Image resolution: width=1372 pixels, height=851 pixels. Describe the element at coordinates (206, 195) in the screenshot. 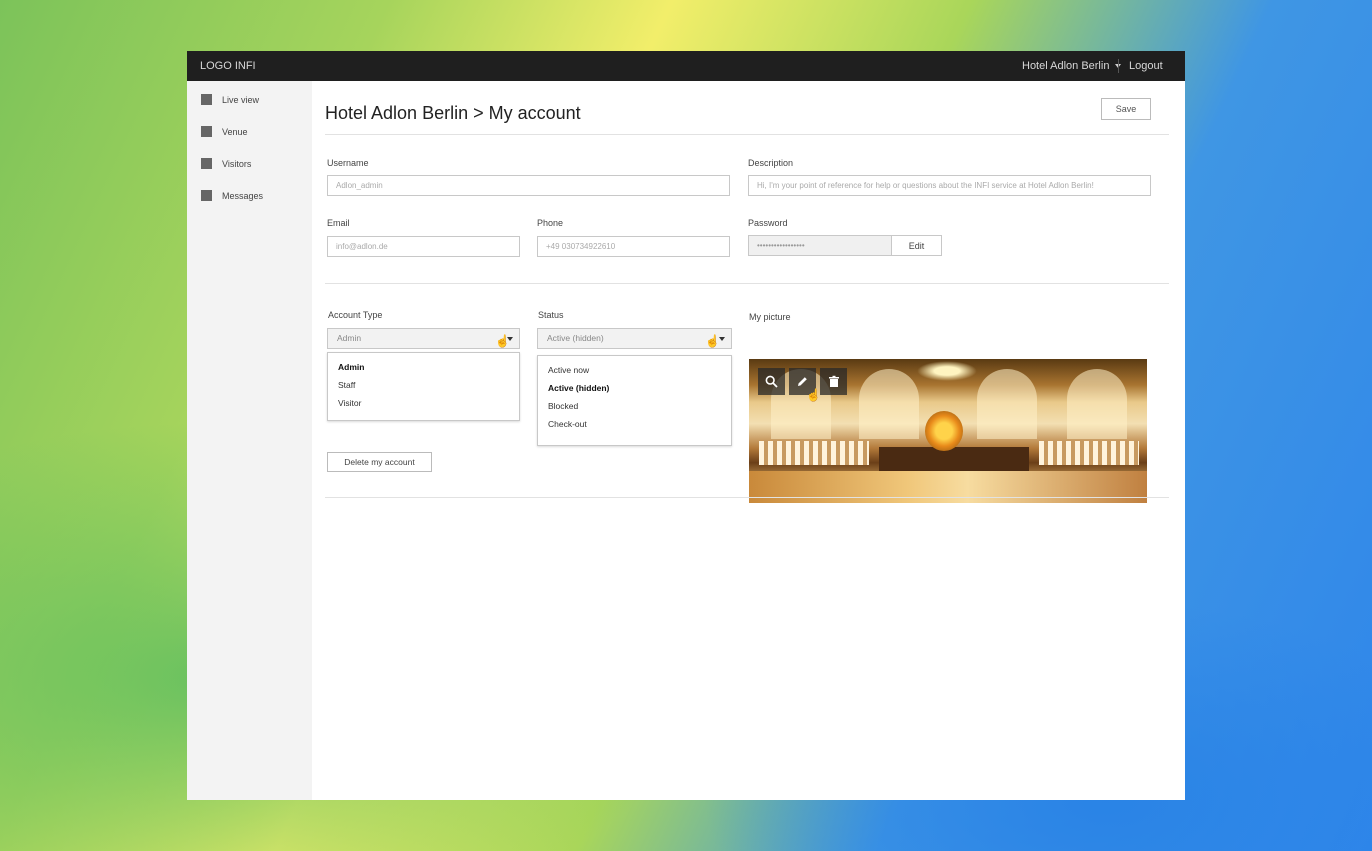

I see `messages-icon` at that location.